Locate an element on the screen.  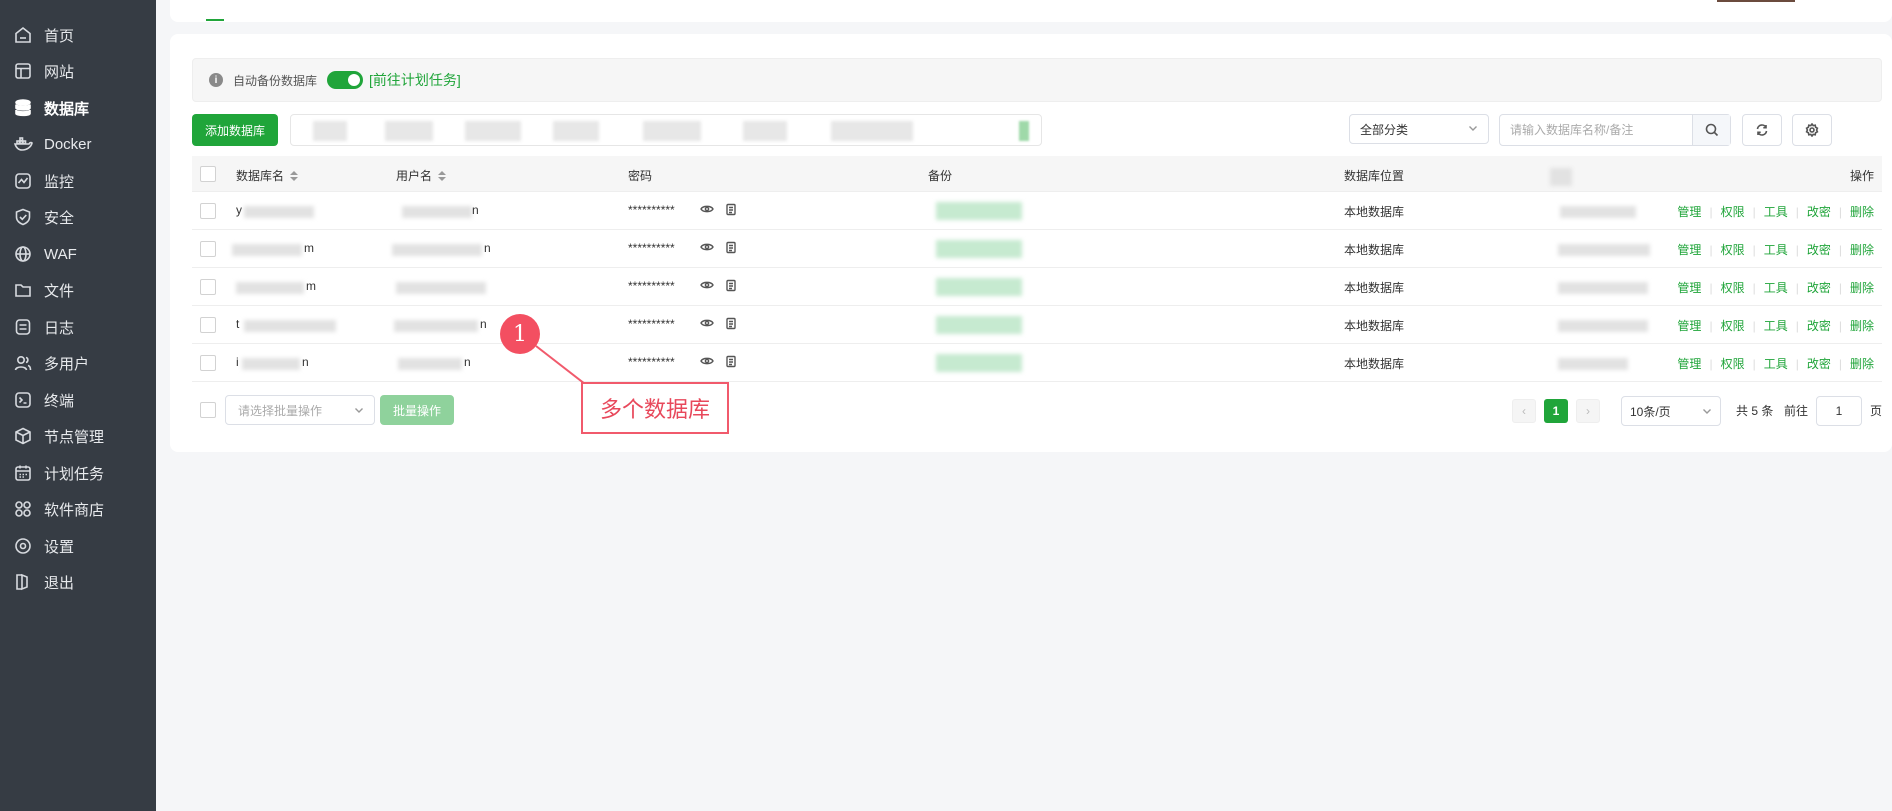
search-icon is located at coordinates (1711, 130).